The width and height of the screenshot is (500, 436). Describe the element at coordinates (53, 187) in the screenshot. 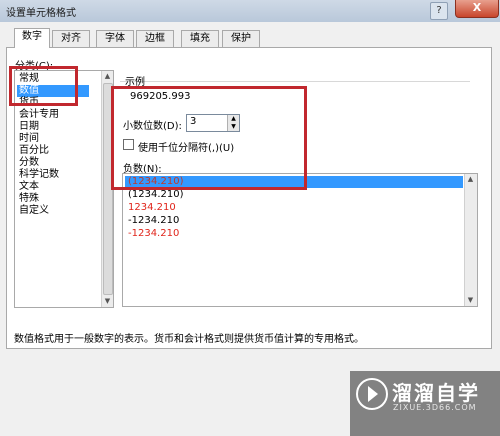

I see `category-item-text: 文本` at that location.